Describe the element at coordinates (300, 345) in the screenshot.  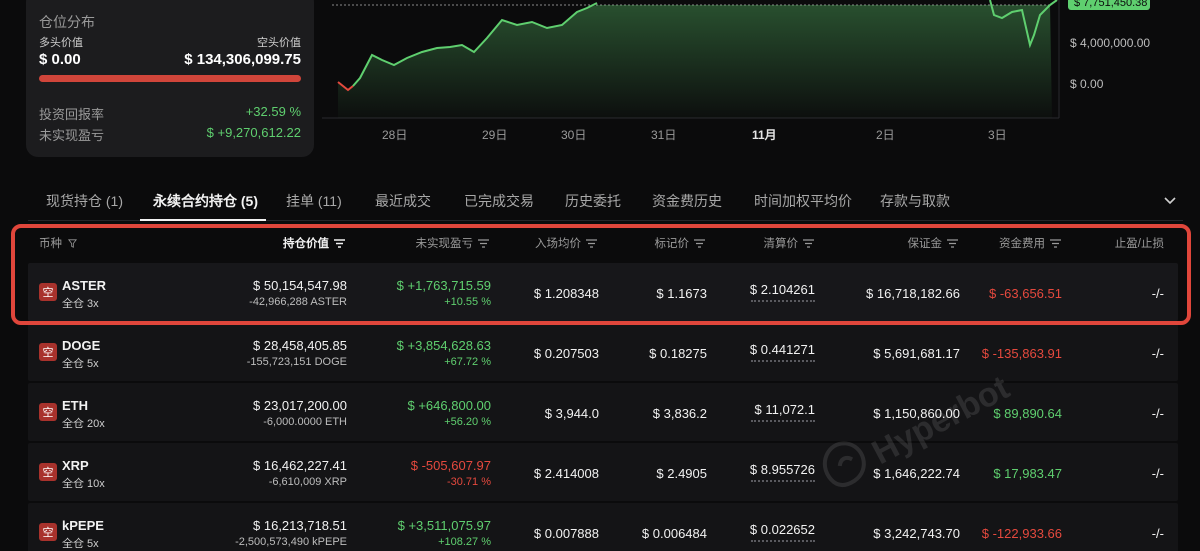
I see `position-value: $ 28,458,405.85` at that location.